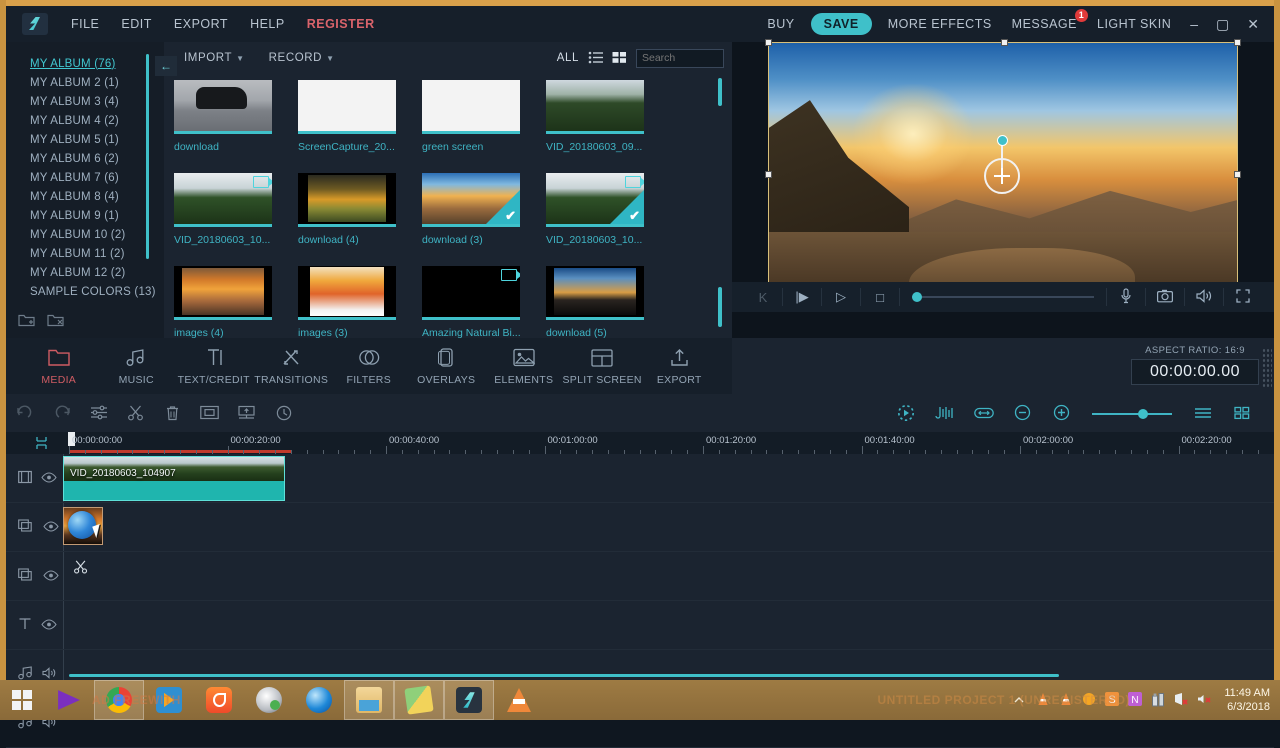 The height and width of the screenshot is (748, 1280). I want to click on text-track, so click(640, 625).